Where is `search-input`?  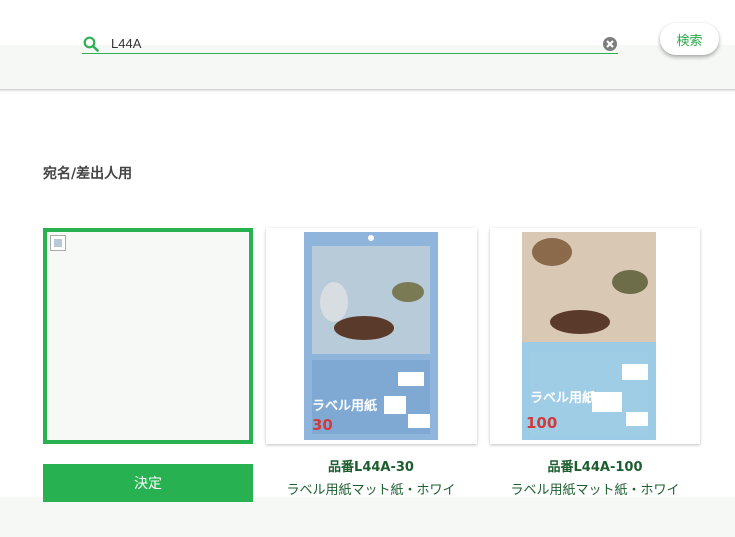 search-input is located at coordinates (351, 43).